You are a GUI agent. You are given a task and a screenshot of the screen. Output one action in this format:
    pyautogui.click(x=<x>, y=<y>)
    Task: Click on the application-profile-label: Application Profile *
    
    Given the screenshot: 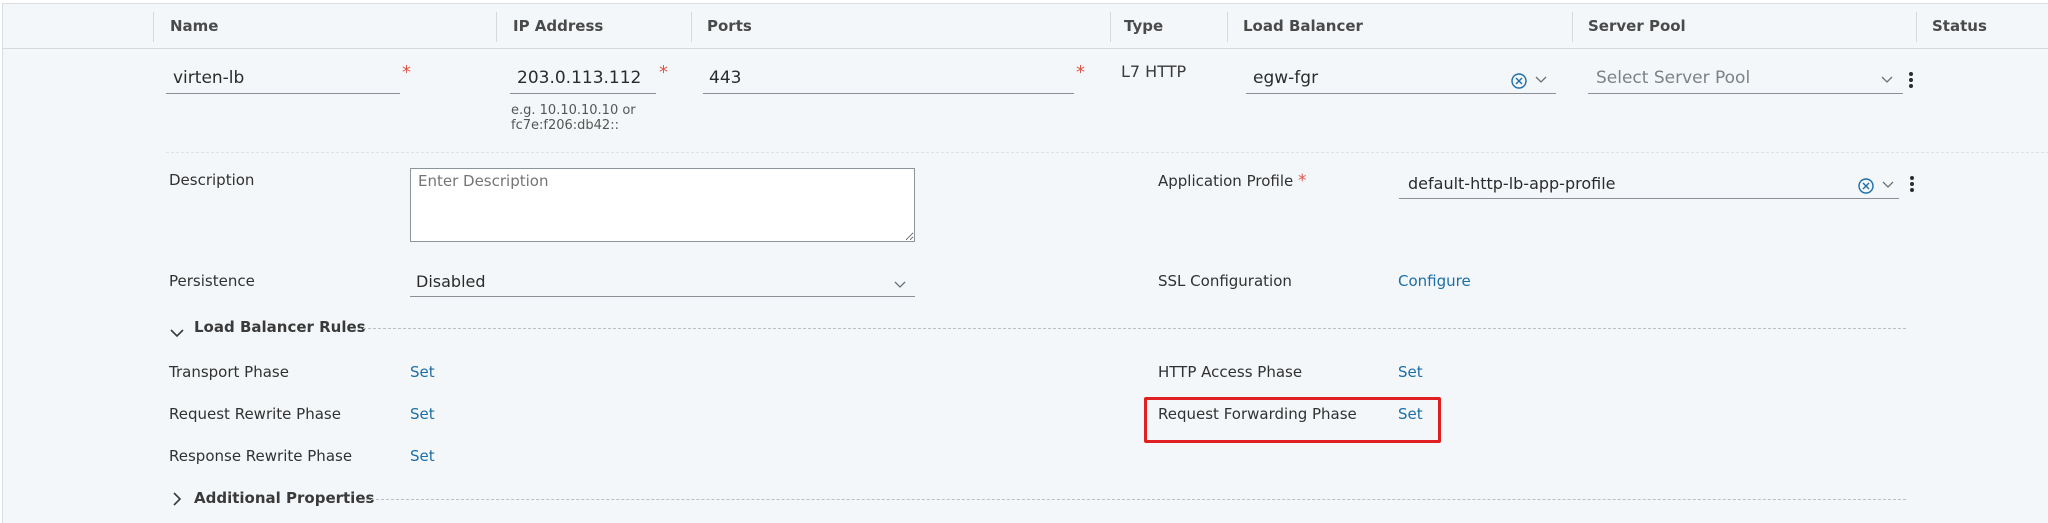 What is the action you would take?
    pyautogui.click(x=1232, y=181)
    